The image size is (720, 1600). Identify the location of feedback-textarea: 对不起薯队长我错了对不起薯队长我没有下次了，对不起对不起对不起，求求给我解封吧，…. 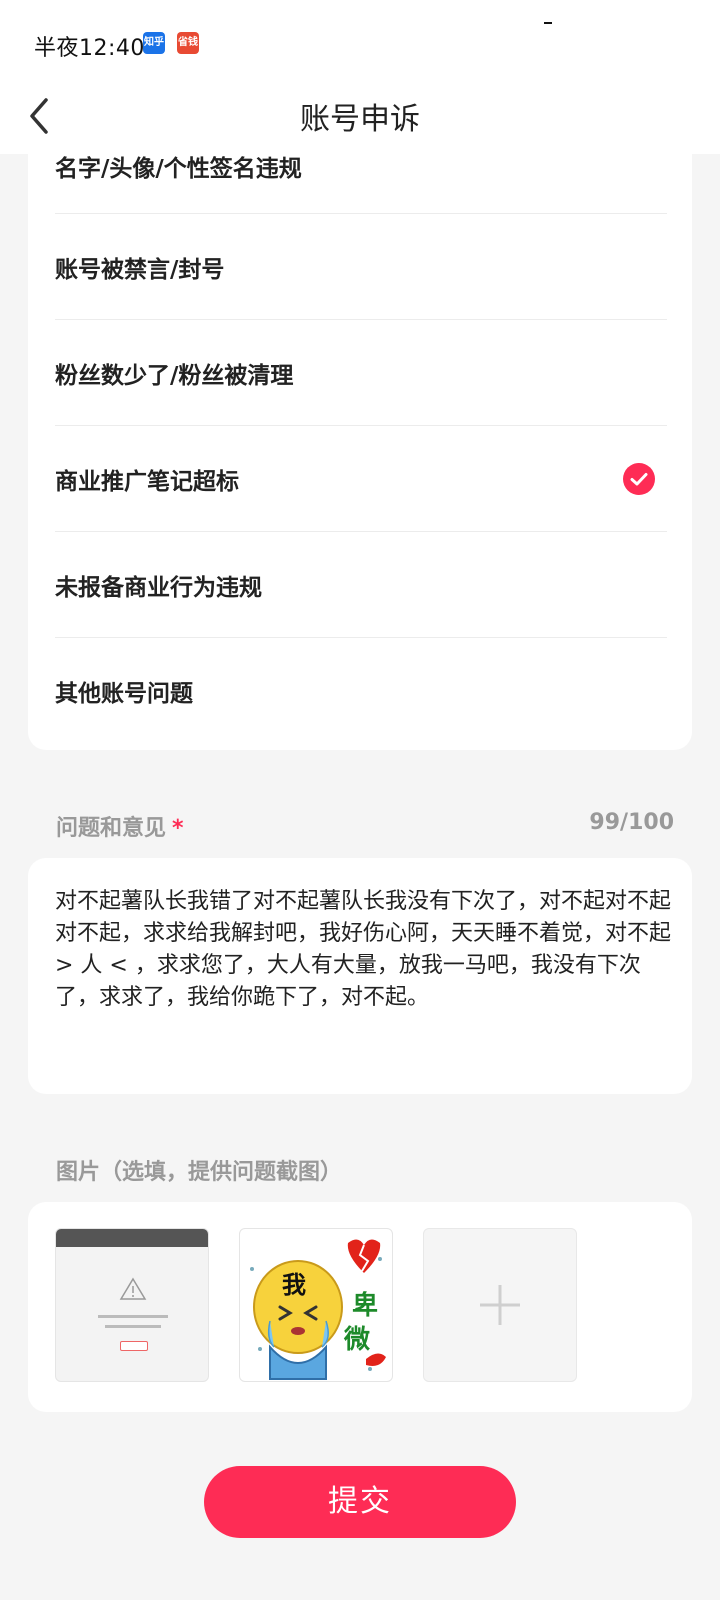
(360, 976).